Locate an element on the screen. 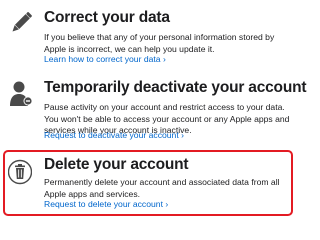  person-deactivate-icon is located at coordinates (21, 93).